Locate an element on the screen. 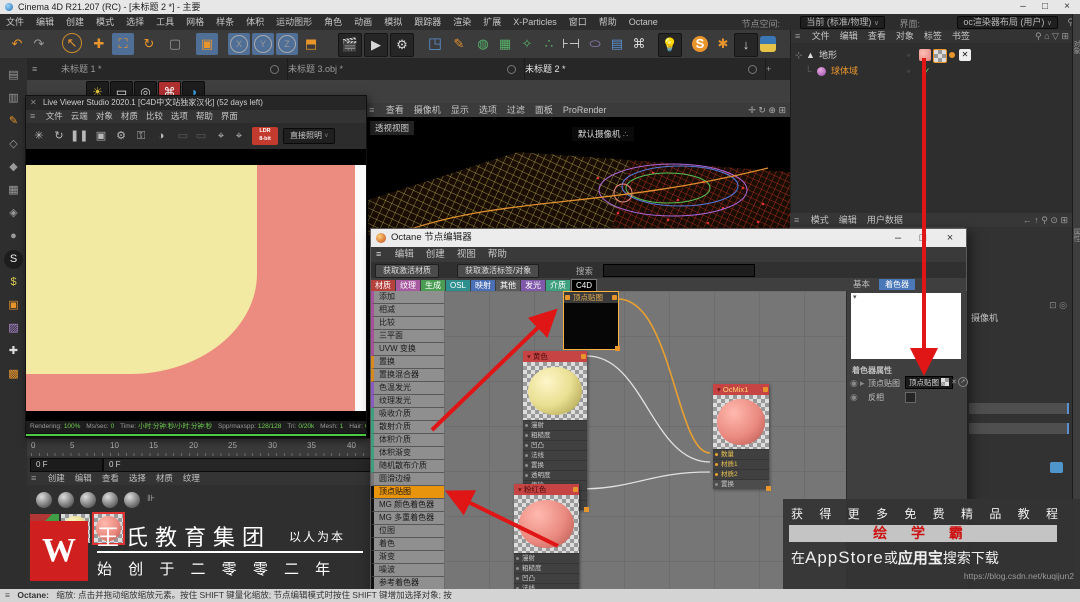 Image resolution: width=1080 pixels, height=602 pixels. lv-lock-icon is located at coordinates (141, 136).